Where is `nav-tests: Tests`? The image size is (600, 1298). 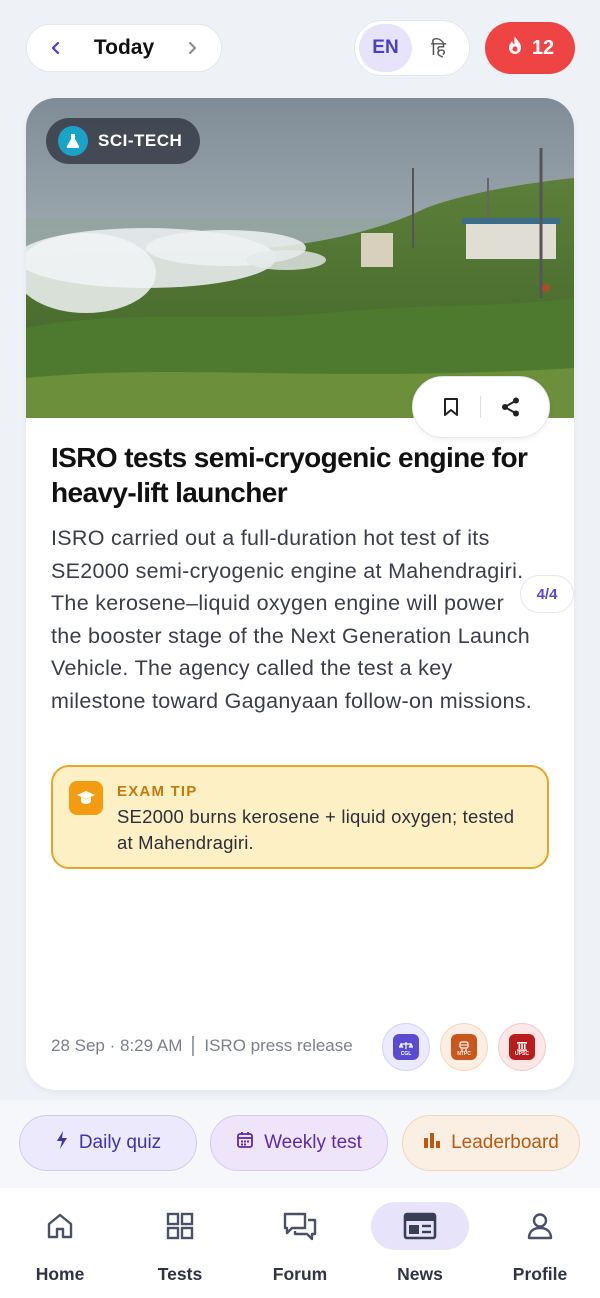
nav-tests: Tests is located at coordinates (180, 1247).